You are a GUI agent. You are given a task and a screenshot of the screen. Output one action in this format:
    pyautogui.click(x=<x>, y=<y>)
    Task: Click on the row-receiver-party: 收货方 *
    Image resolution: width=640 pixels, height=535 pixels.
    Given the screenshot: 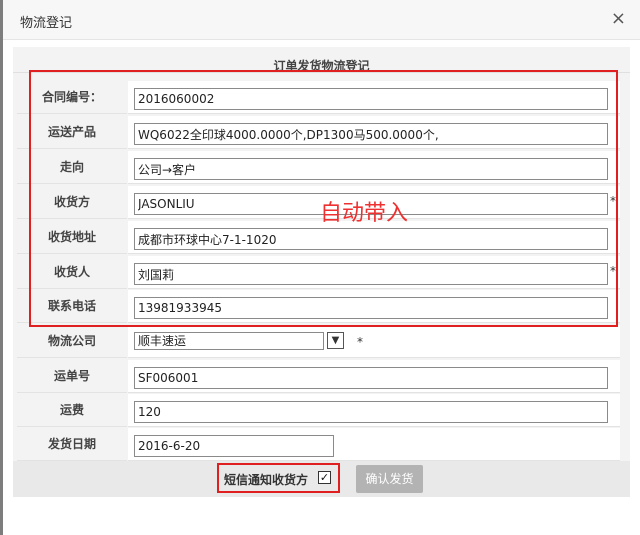 What is the action you would take?
    pyautogui.click(x=318, y=203)
    